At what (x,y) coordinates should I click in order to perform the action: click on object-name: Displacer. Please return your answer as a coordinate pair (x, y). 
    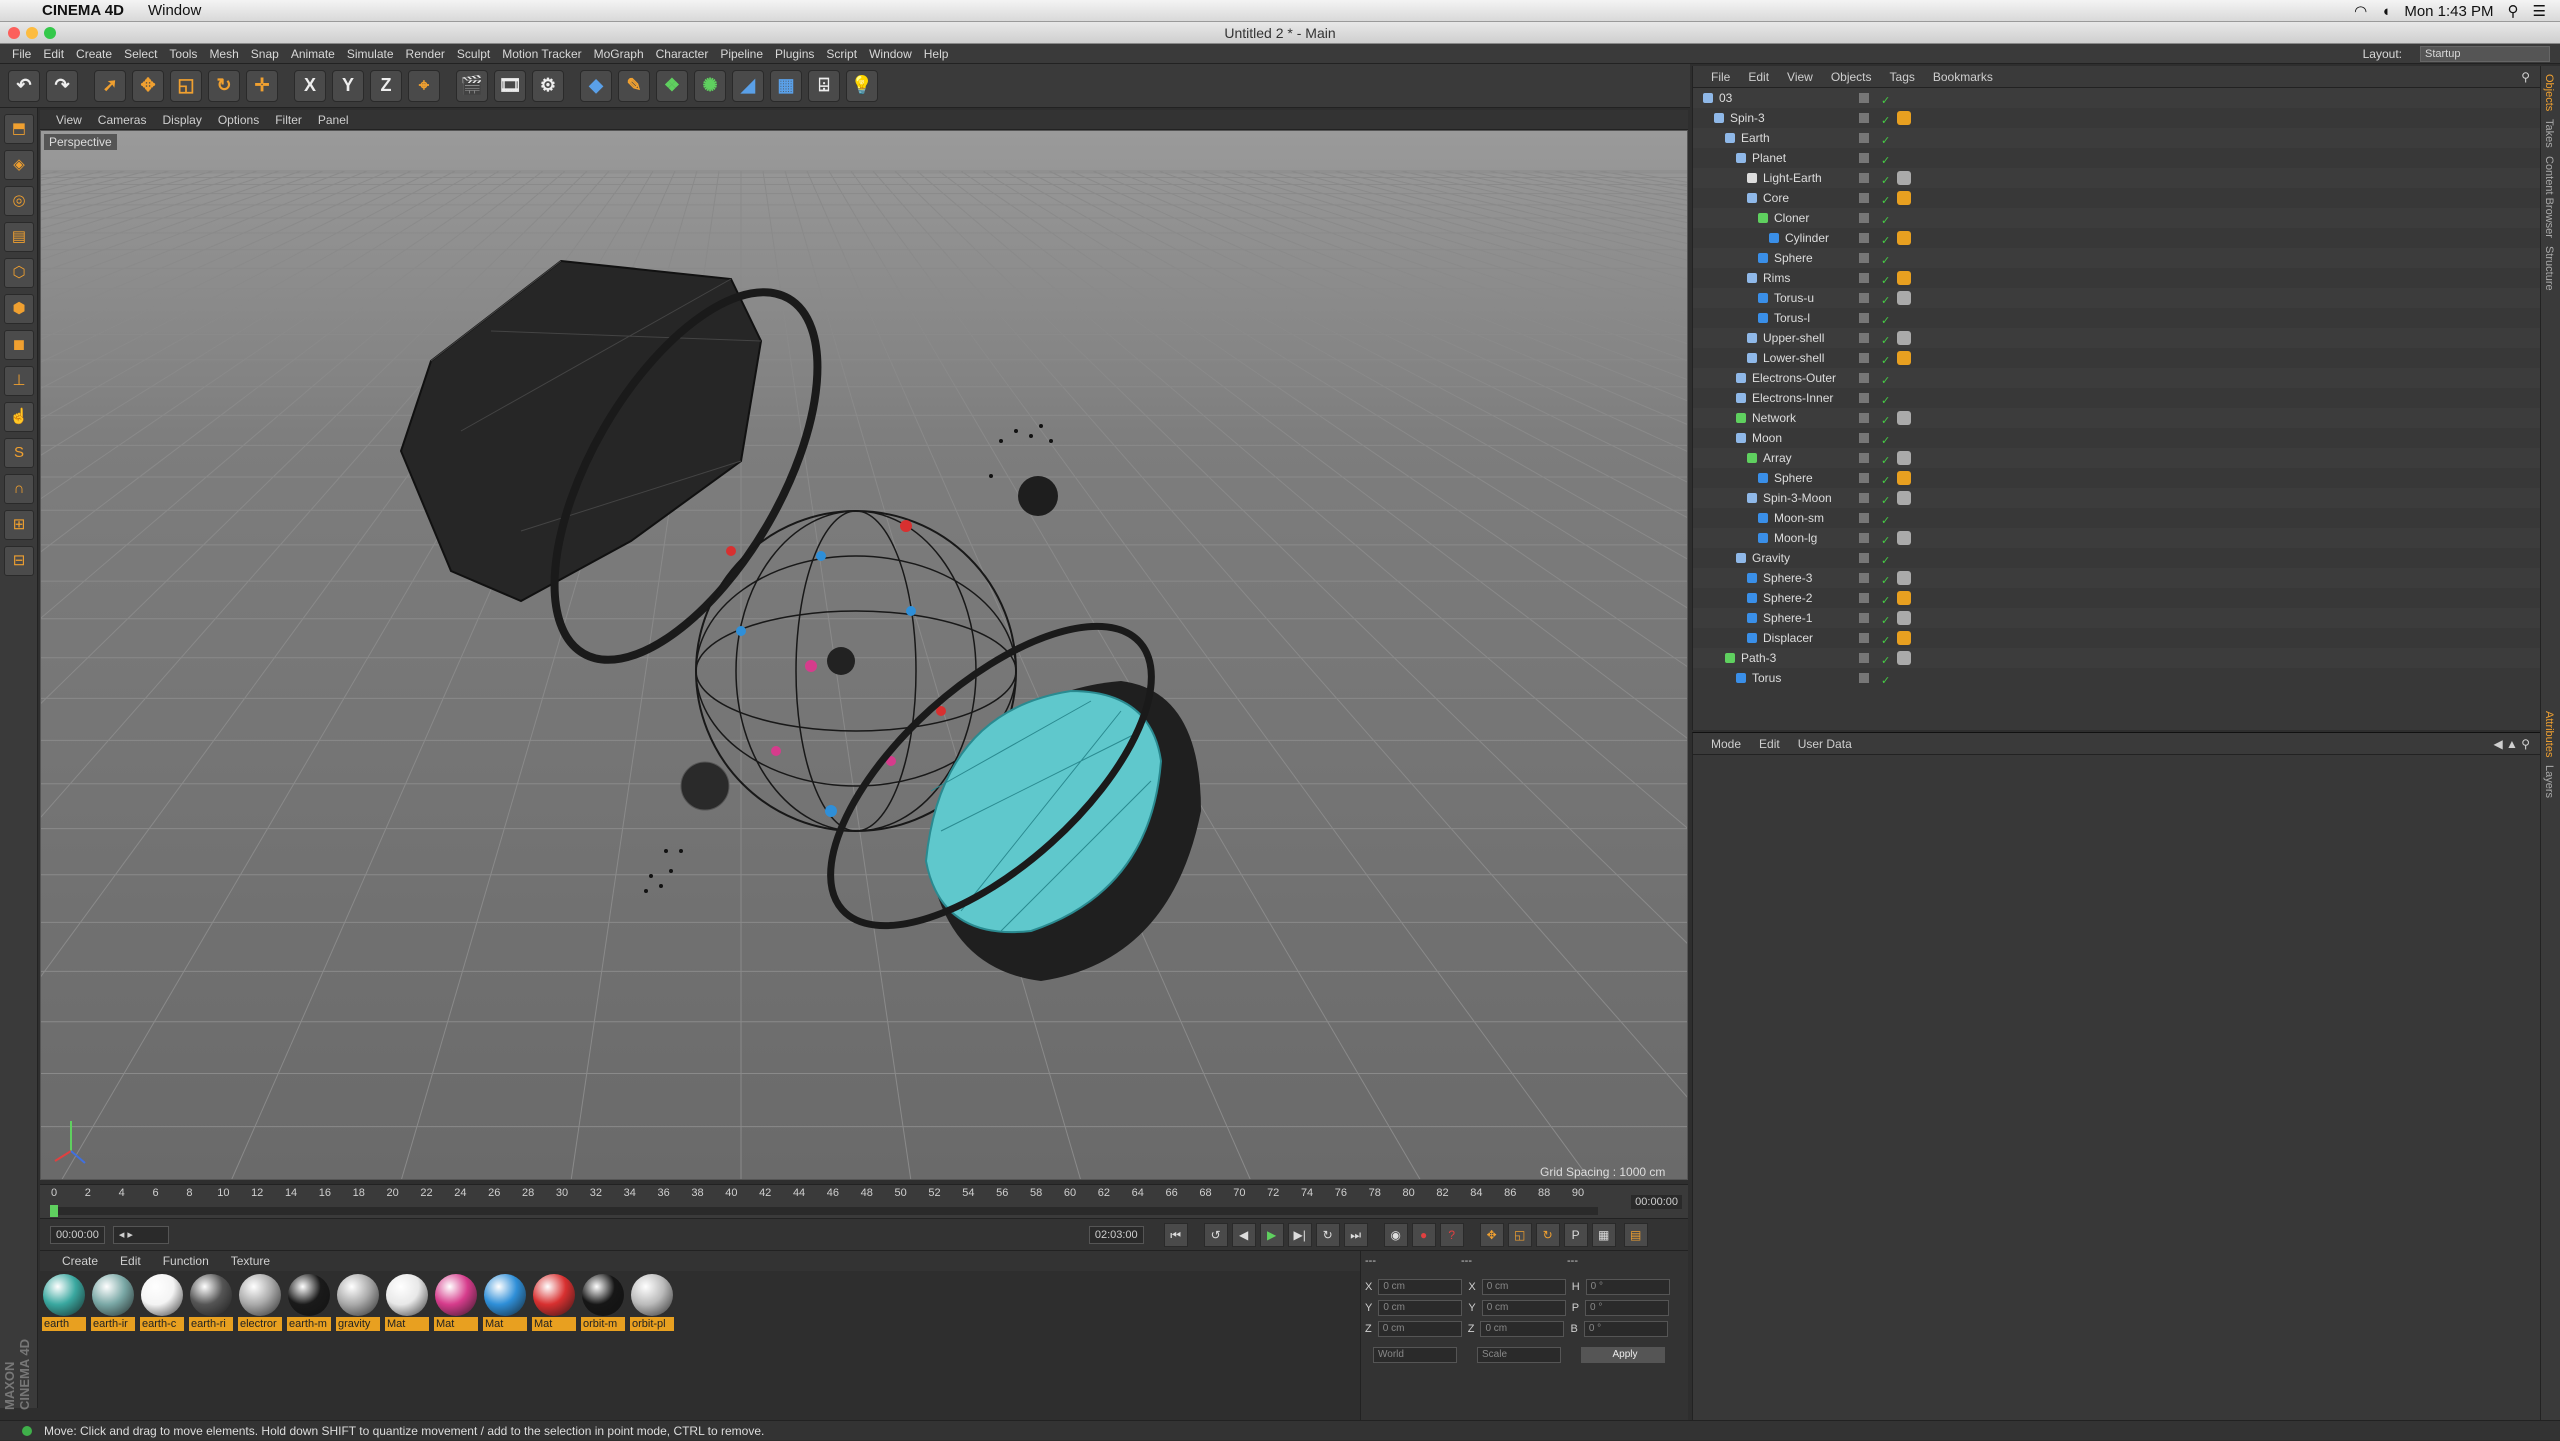
    Looking at the image, I should click on (1788, 638).